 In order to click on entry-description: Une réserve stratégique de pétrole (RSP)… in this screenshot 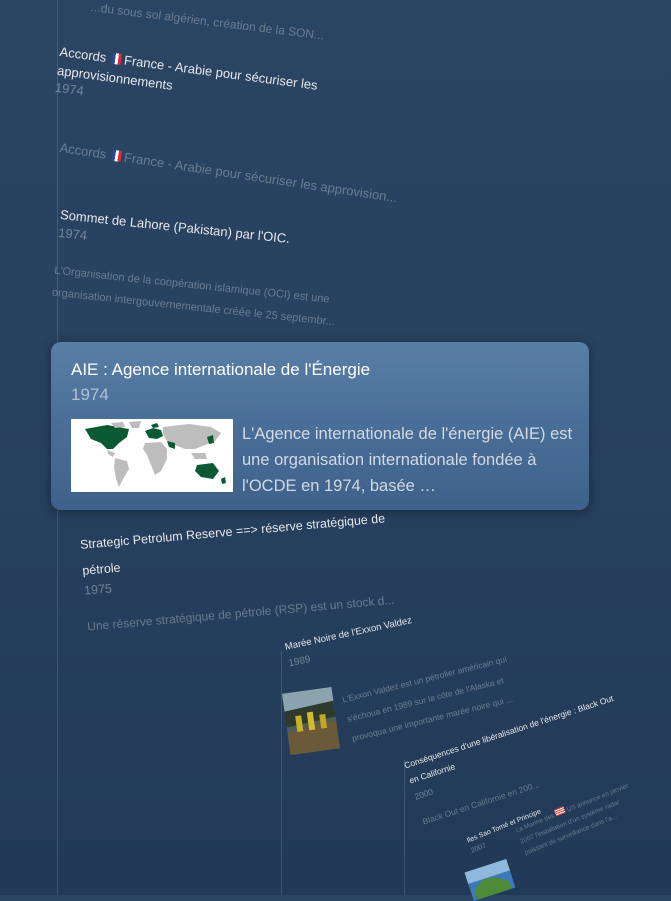, I will do `click(240, 613)`.